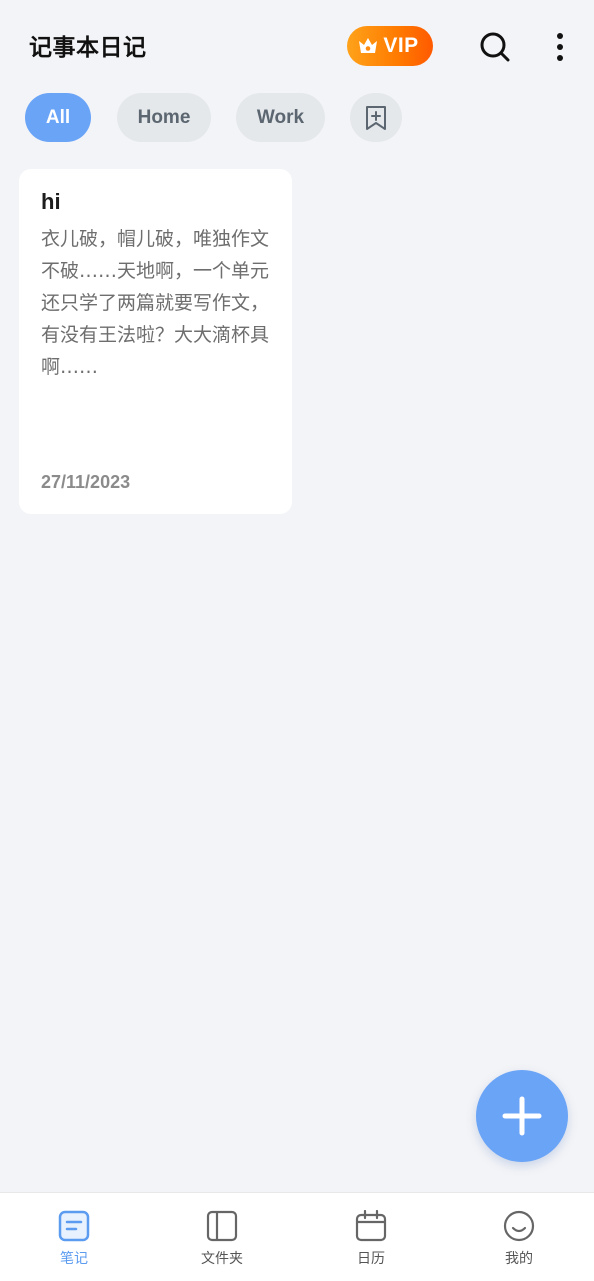 This screenshot has height=1281, width=594. Describe the element at coordinates (519, 1259) in the screenshot. I see `nav-label-mine: 我的` at that location.